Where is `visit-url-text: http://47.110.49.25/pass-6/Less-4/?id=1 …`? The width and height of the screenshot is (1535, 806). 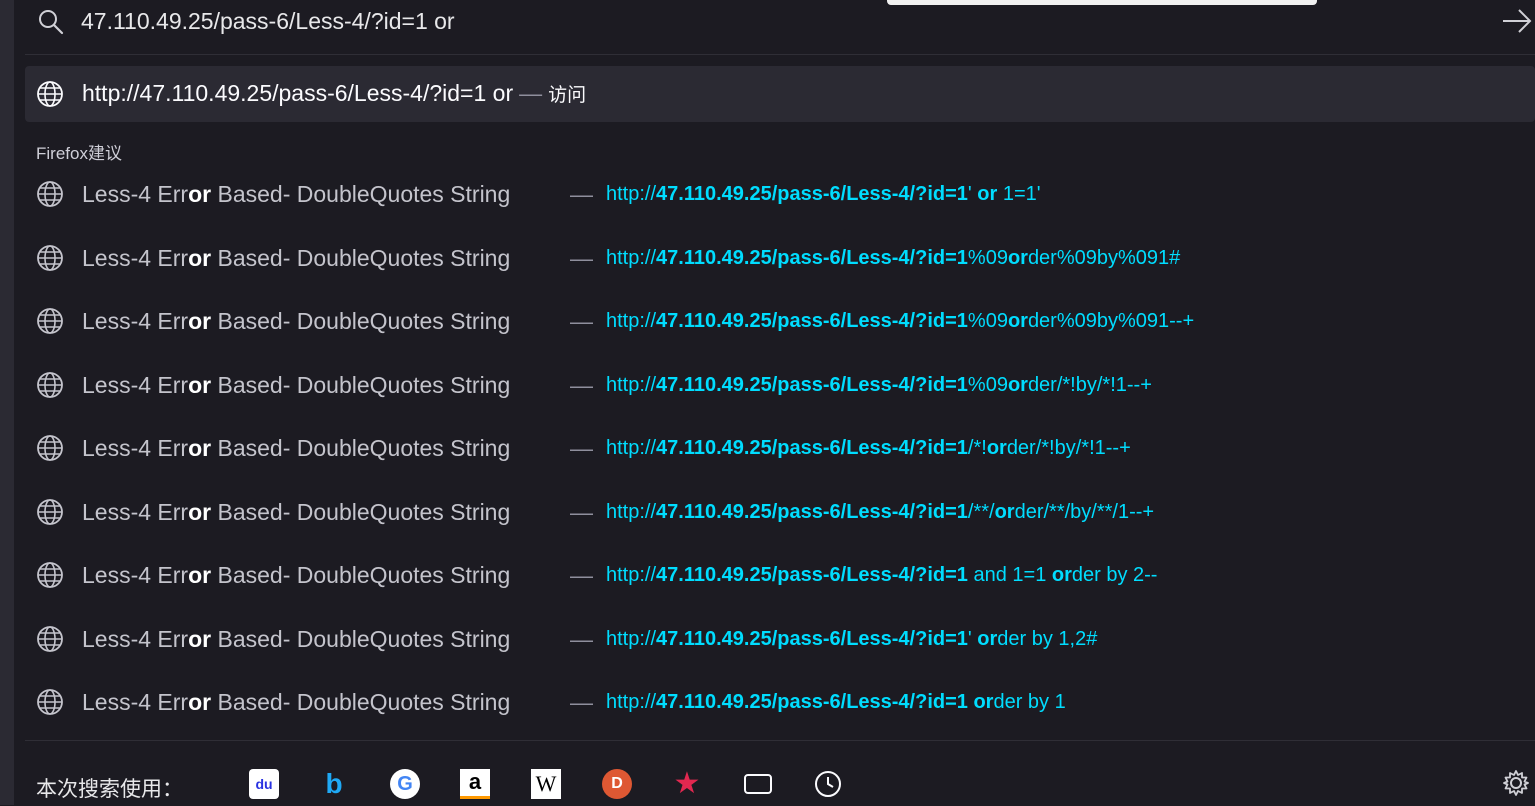
visit-url-text: http://47.110.49.25/pass-6/Less-4/?id=1 … is located at coordinates (334, 93).